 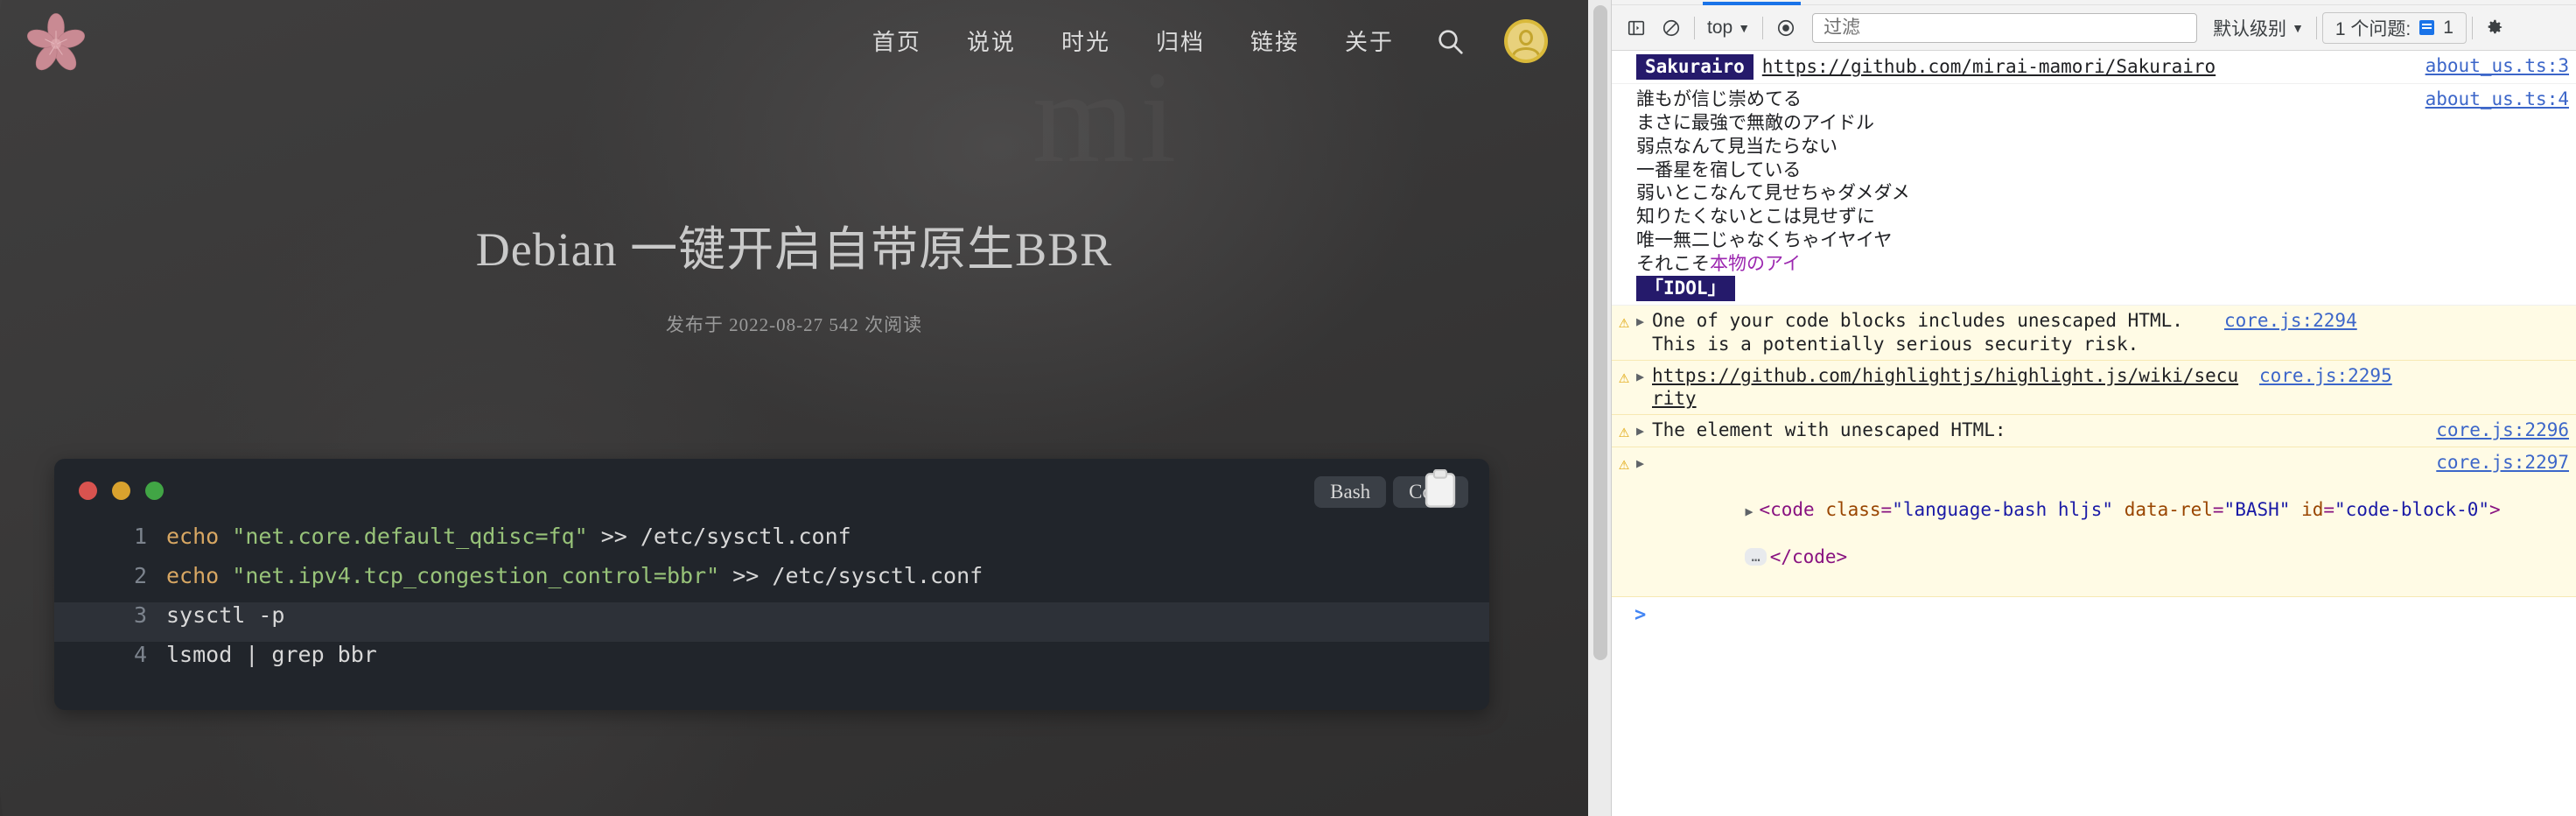 I want to click on main-navigation: 首页 说说 时光 归档 链接 关于, so click(x=1133, y=40).